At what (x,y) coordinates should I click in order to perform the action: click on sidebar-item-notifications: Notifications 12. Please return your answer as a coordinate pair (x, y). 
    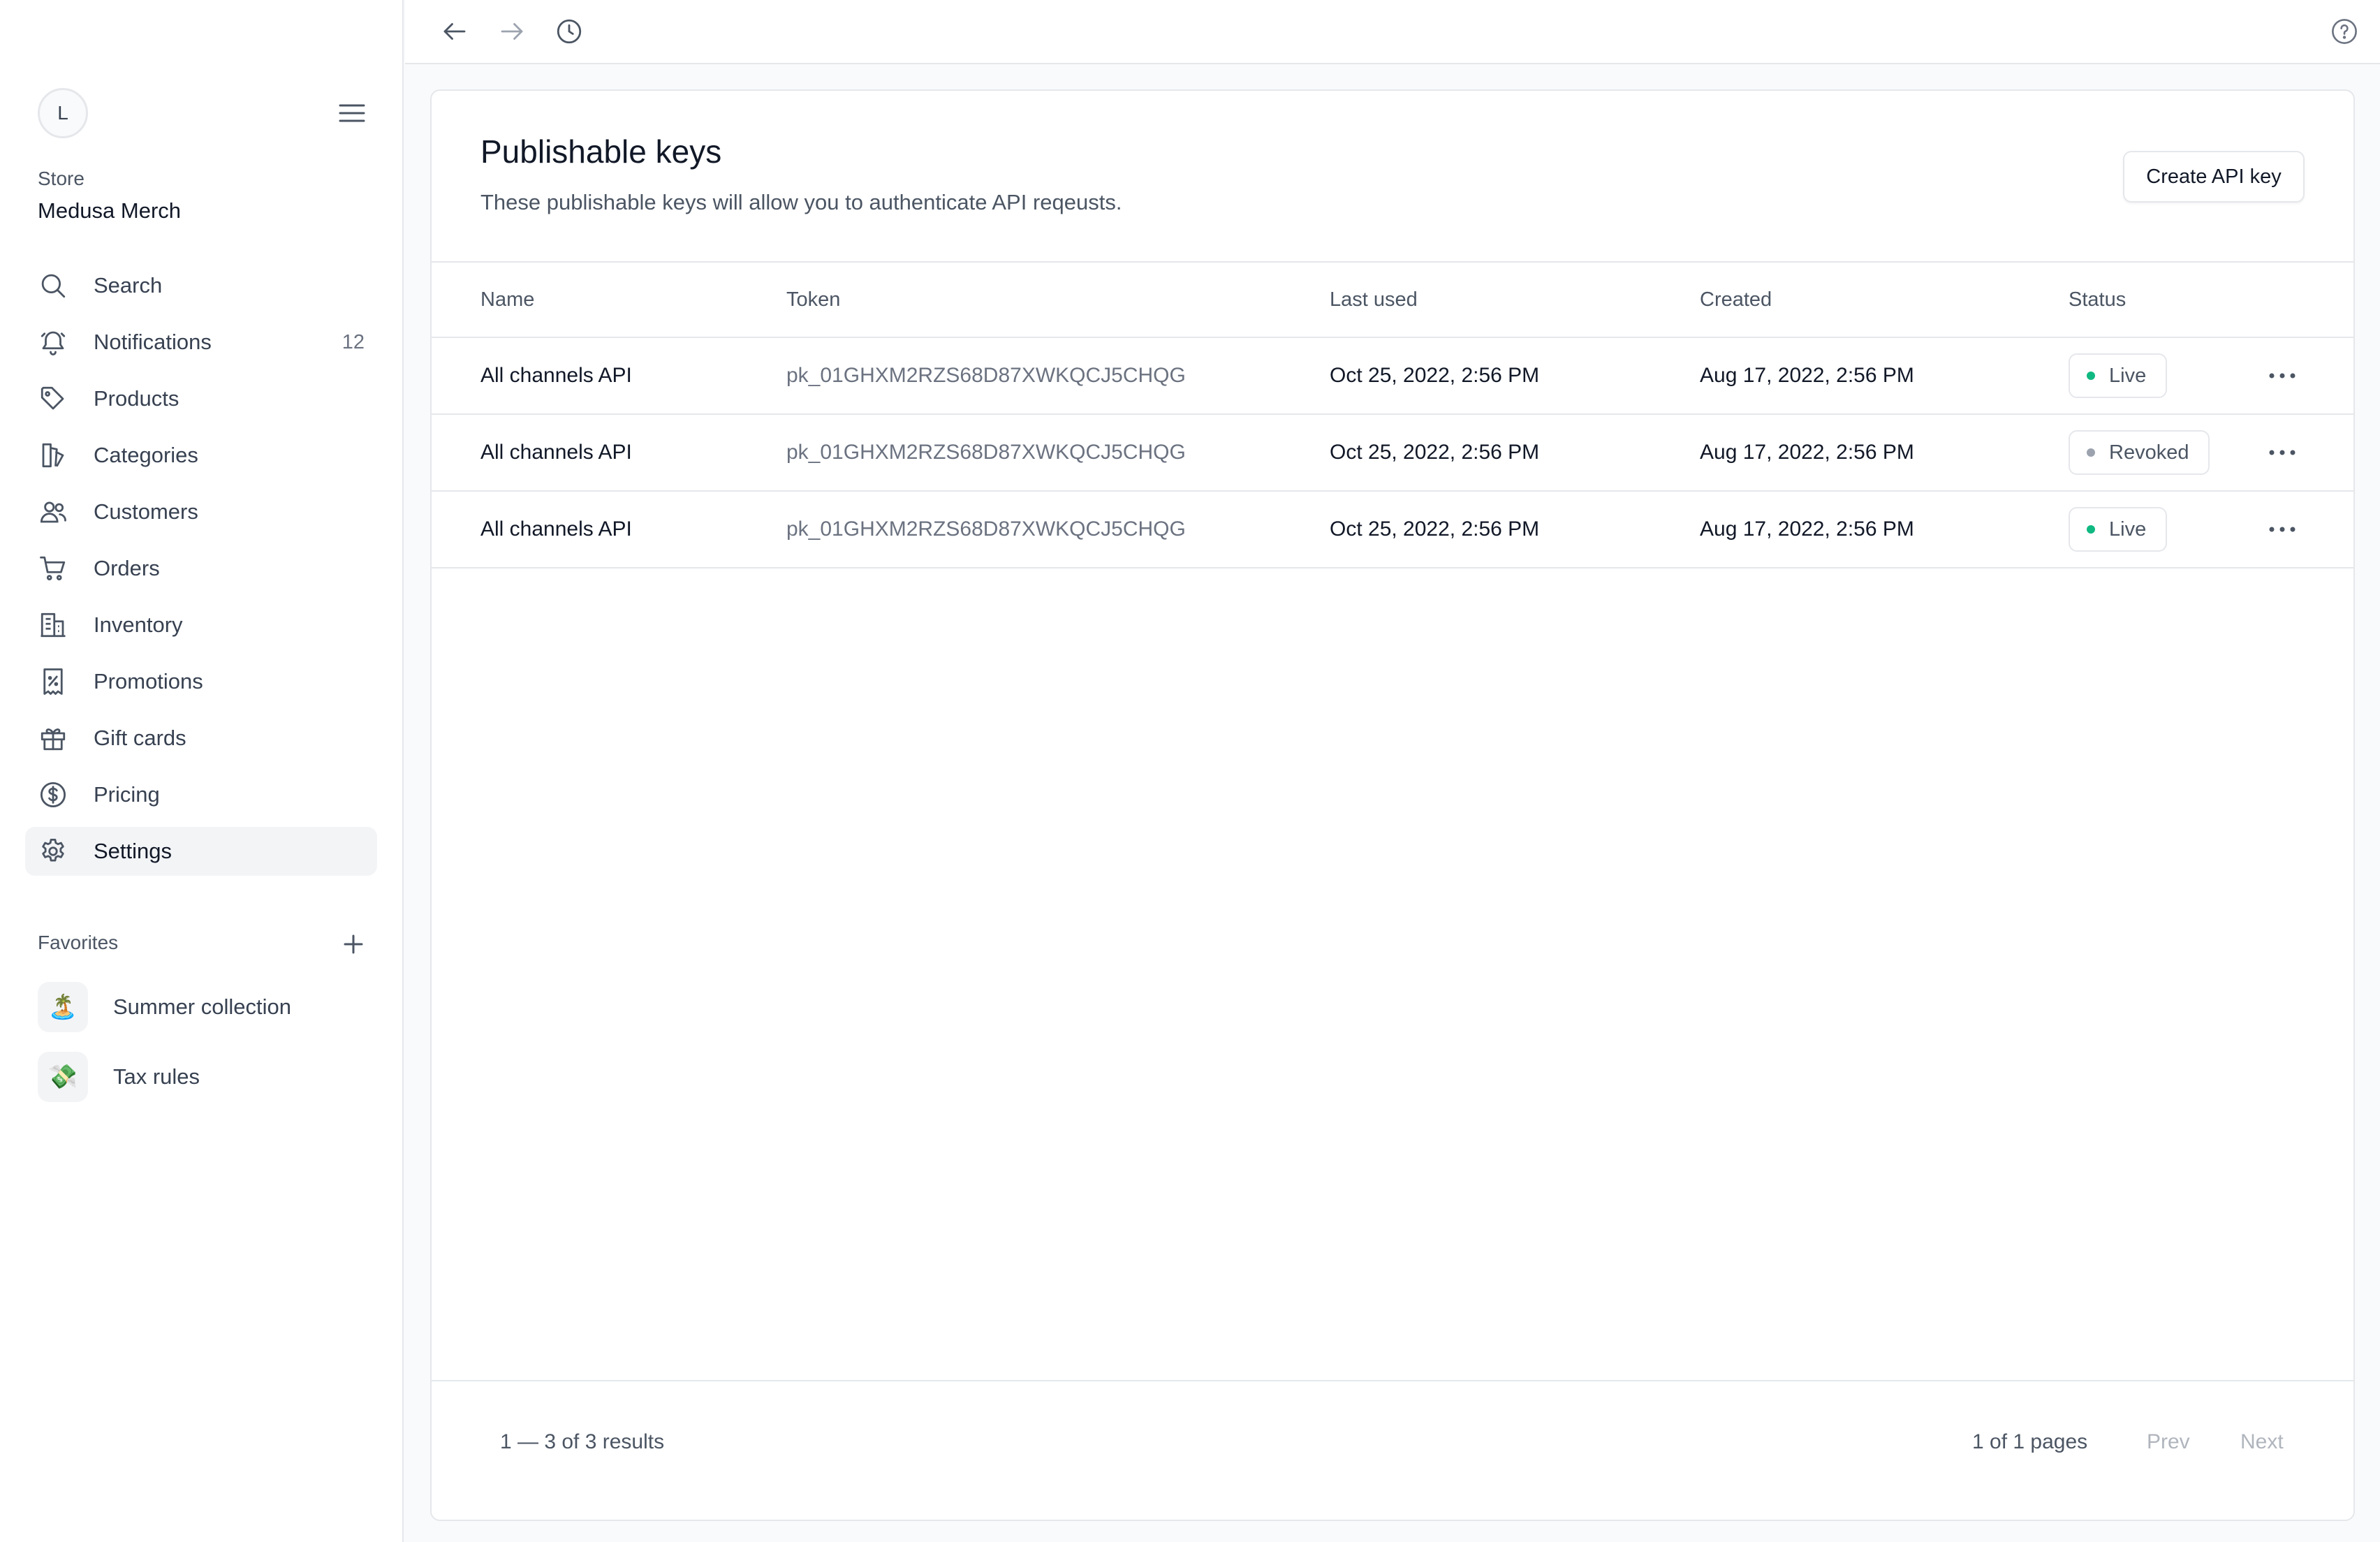
    Looking at the image, I should click on (201, 342).